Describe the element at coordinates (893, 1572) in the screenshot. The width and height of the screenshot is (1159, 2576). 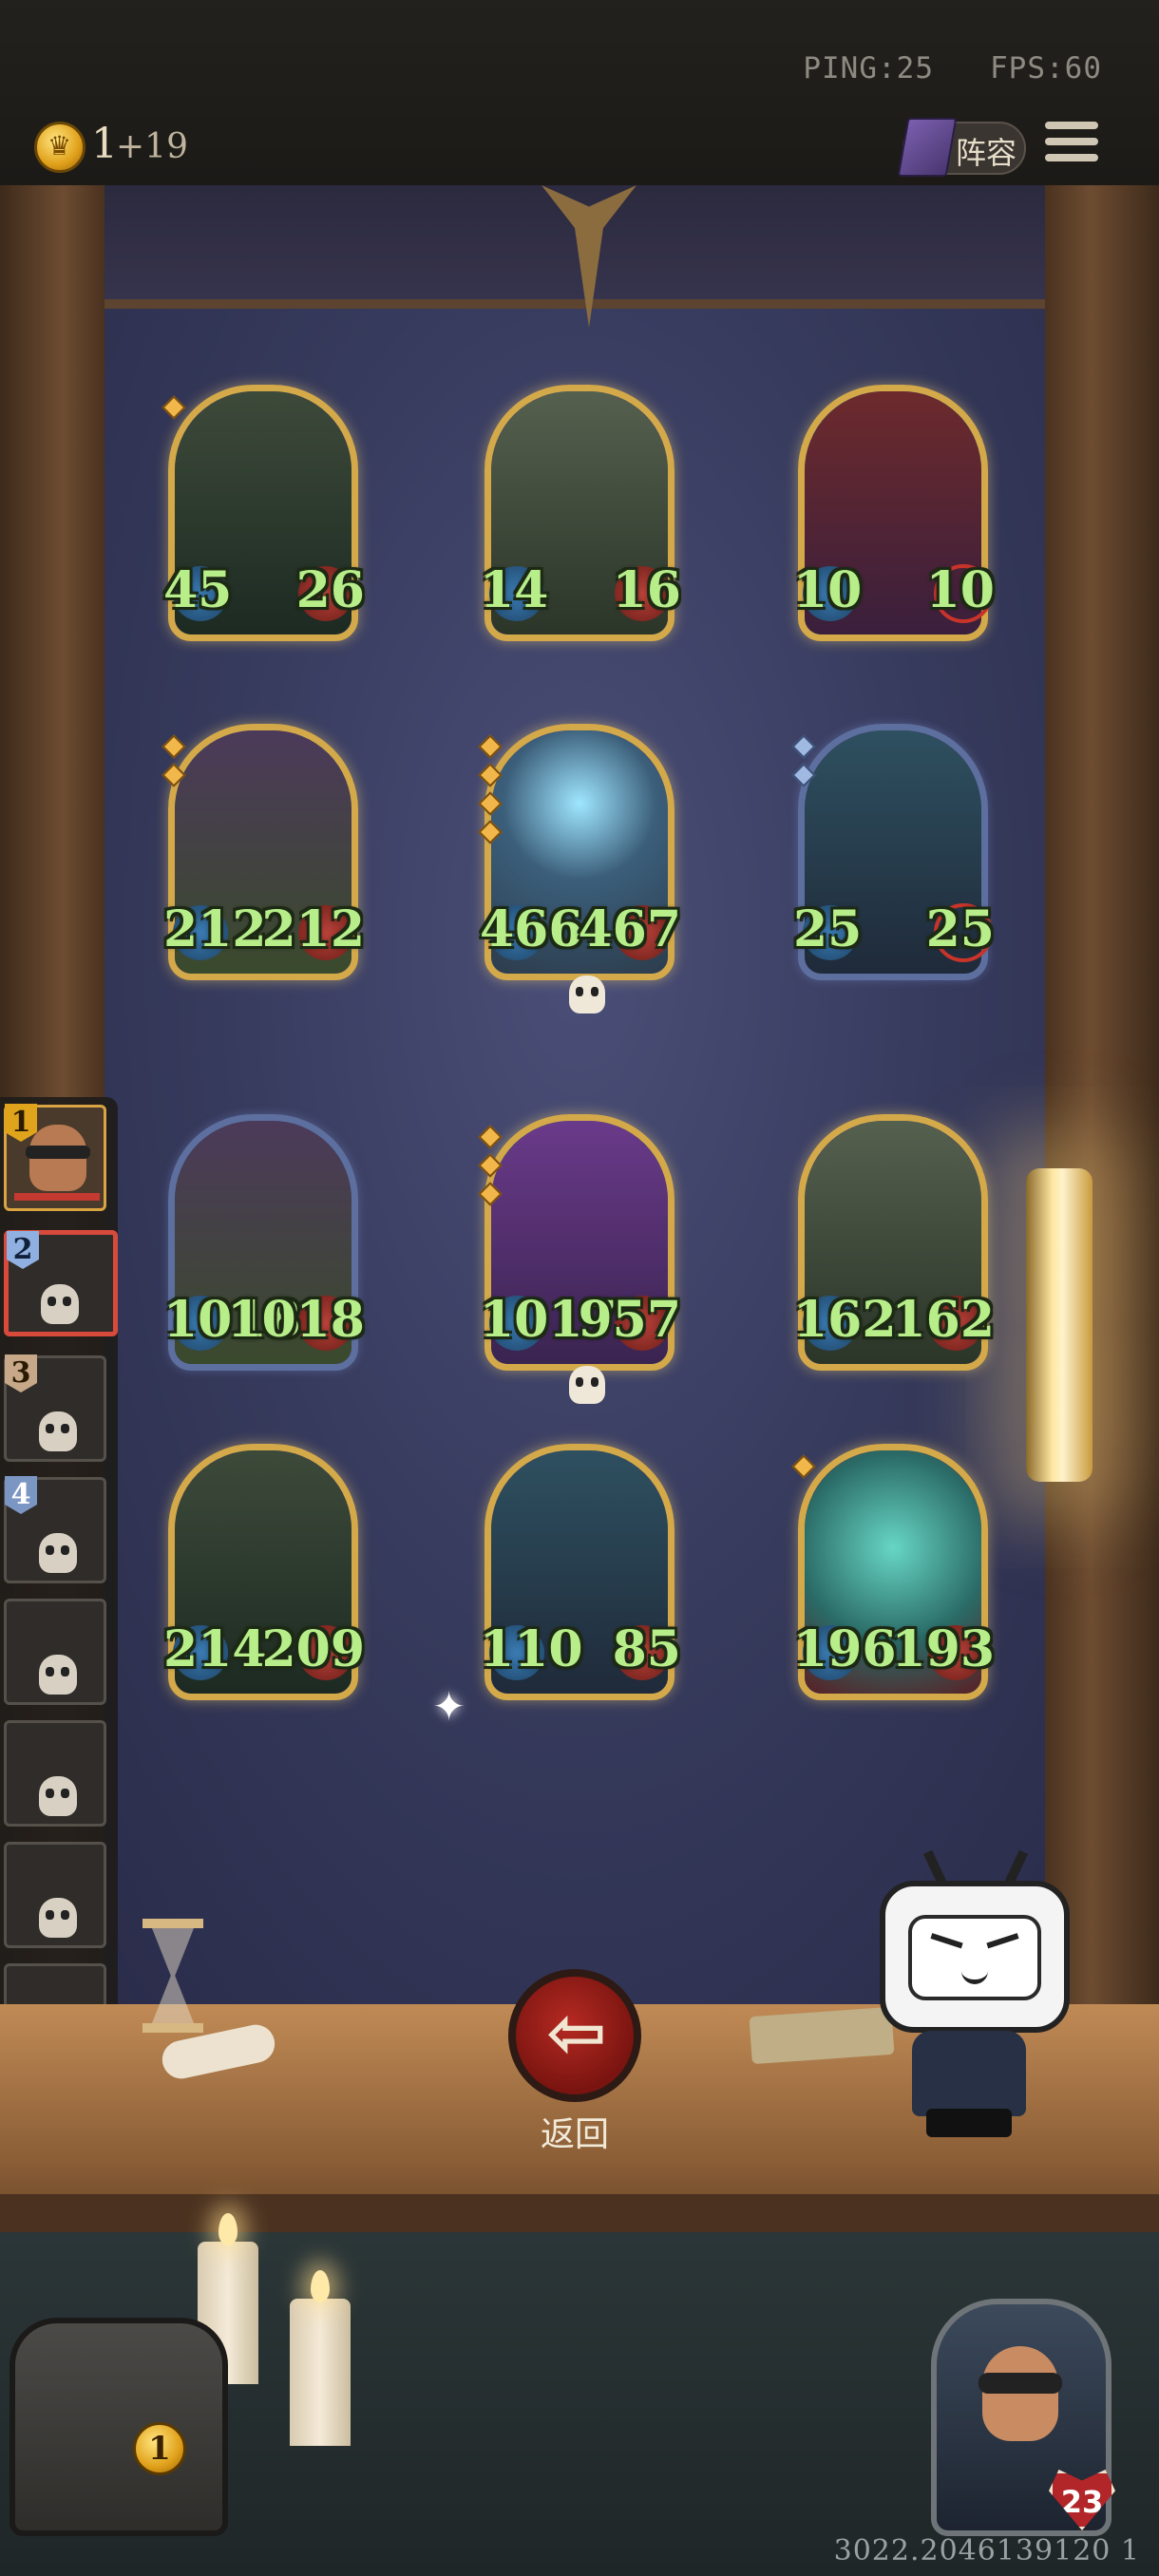
I see `minion-card: 196 193` at that location.